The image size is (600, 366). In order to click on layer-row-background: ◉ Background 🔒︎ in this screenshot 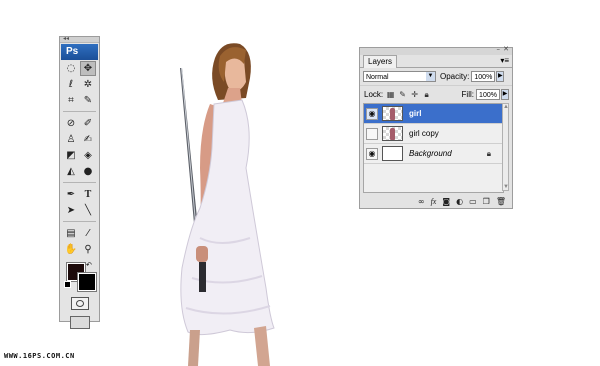, I will do `click(433, 154)`.